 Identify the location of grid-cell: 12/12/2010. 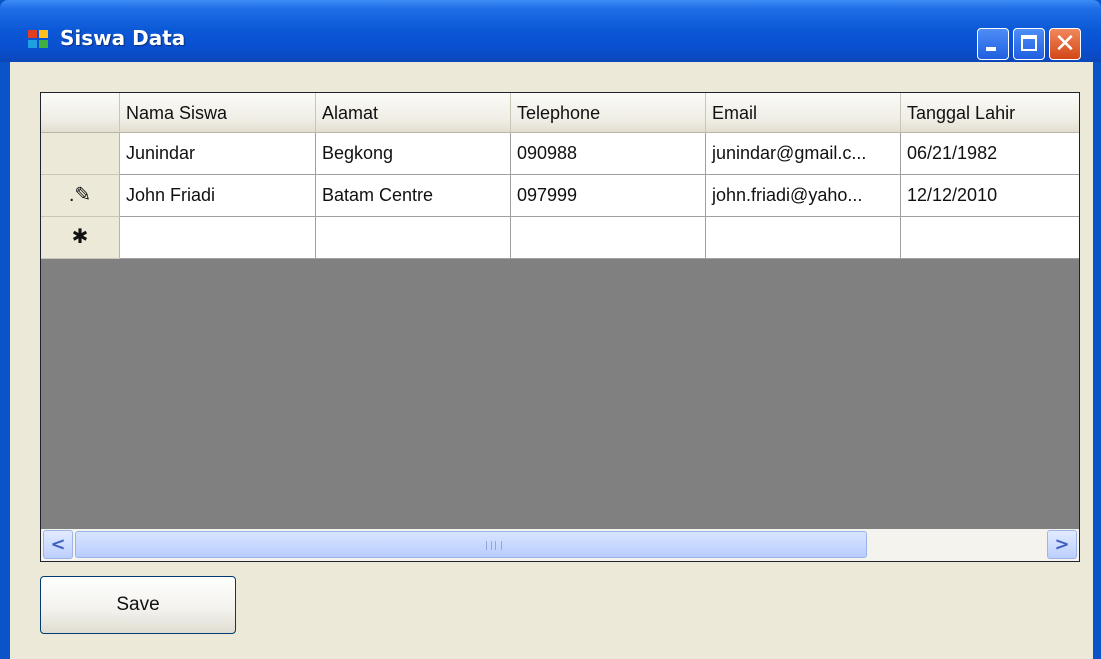
(990, 196).